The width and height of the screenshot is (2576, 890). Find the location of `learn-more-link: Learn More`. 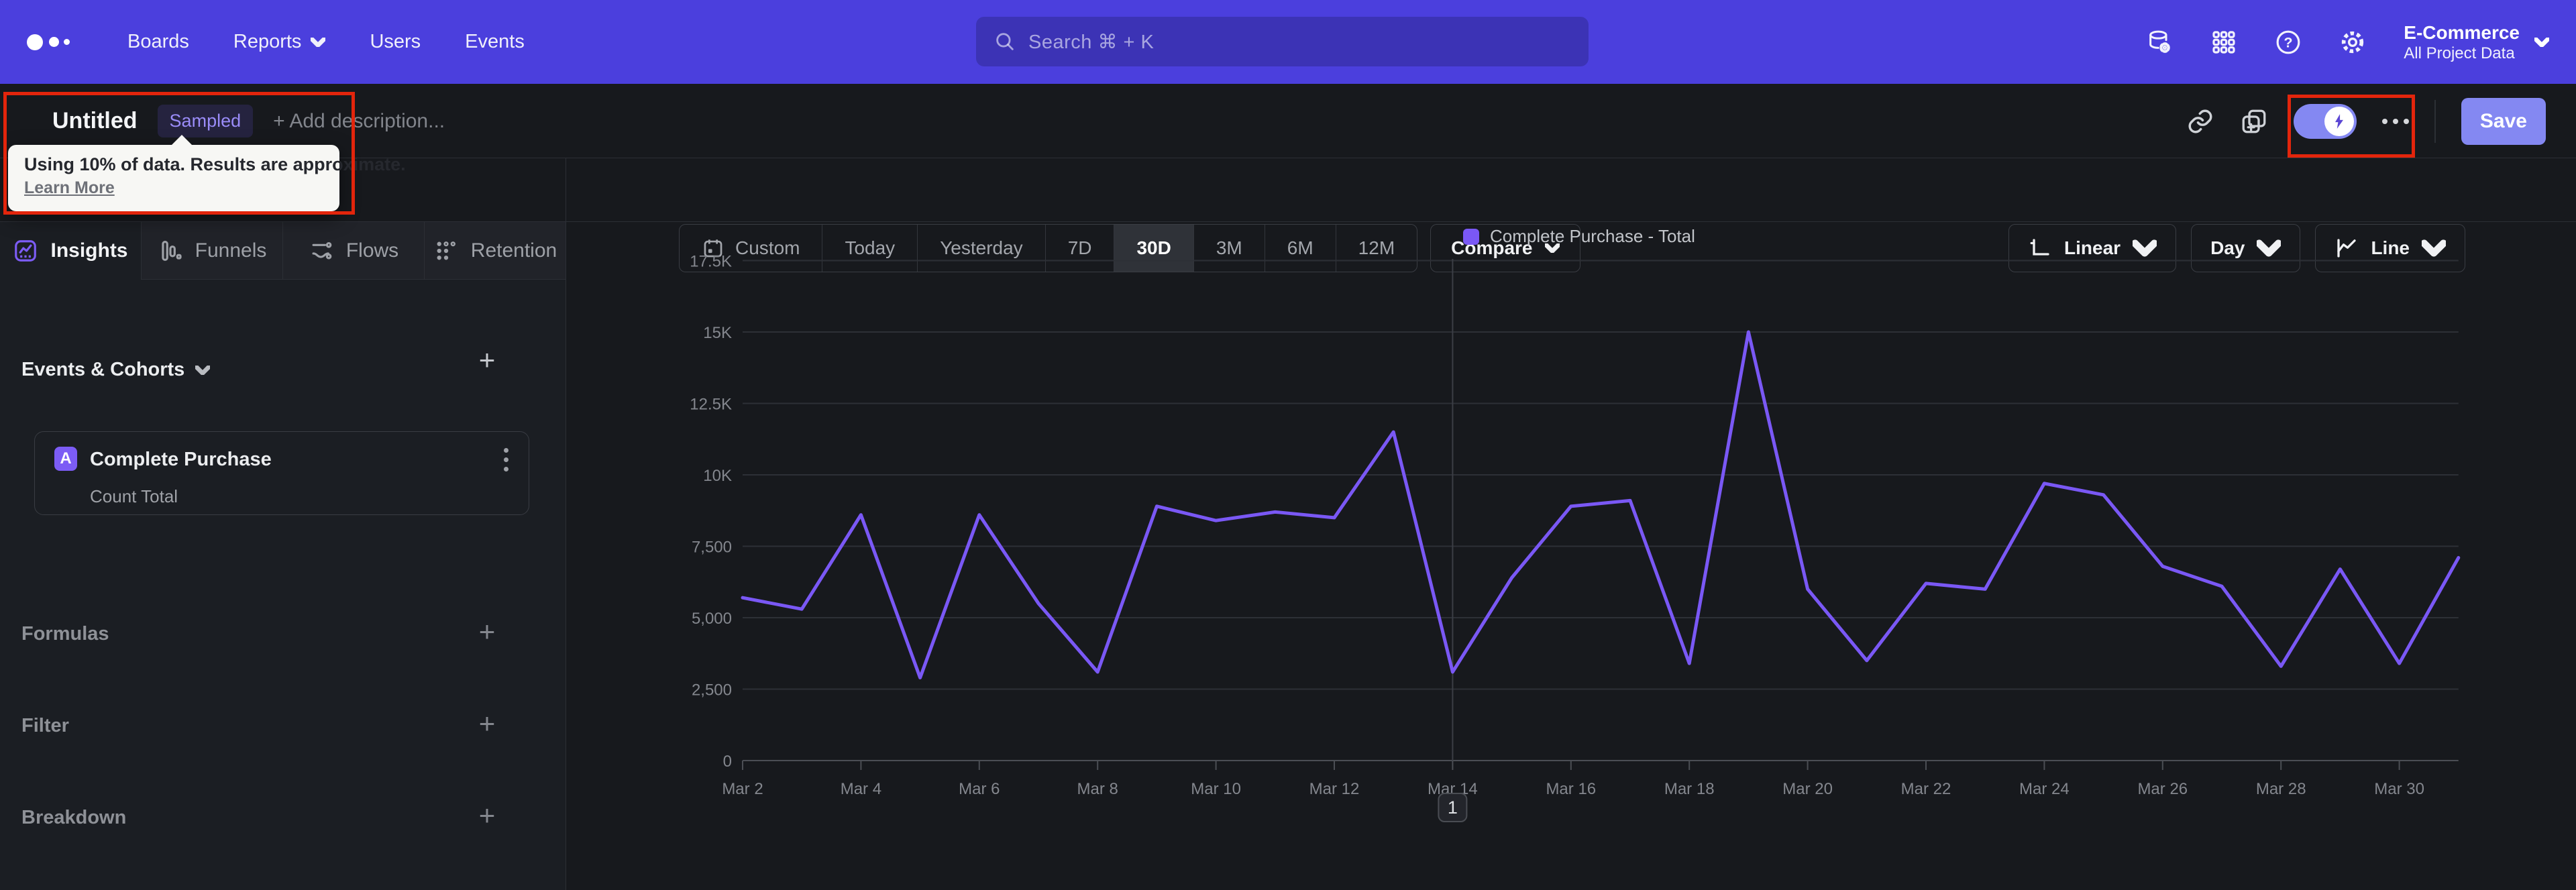

learn-more-link: Learn More is located at coordinates (69, 188).